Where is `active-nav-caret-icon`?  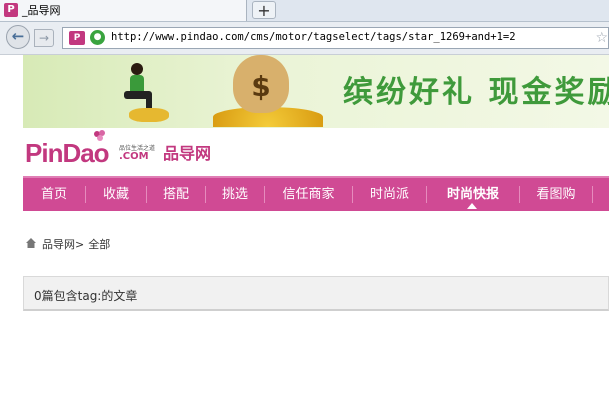
active-nav-caret-icon is located at coordinates (472, 206).